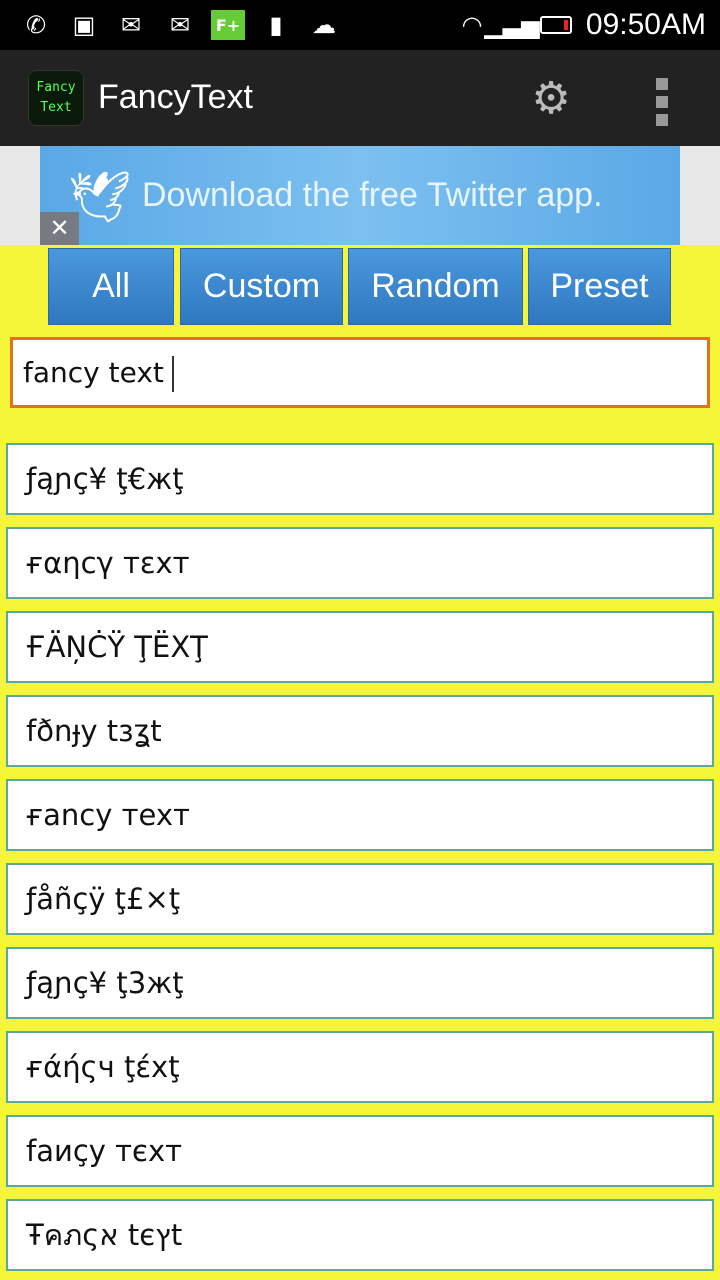 This screenshot has height=1280, width=720. Describe the element at coordinates (175, 97) in the screenshot. I see `app-title: FancyText` at that location.